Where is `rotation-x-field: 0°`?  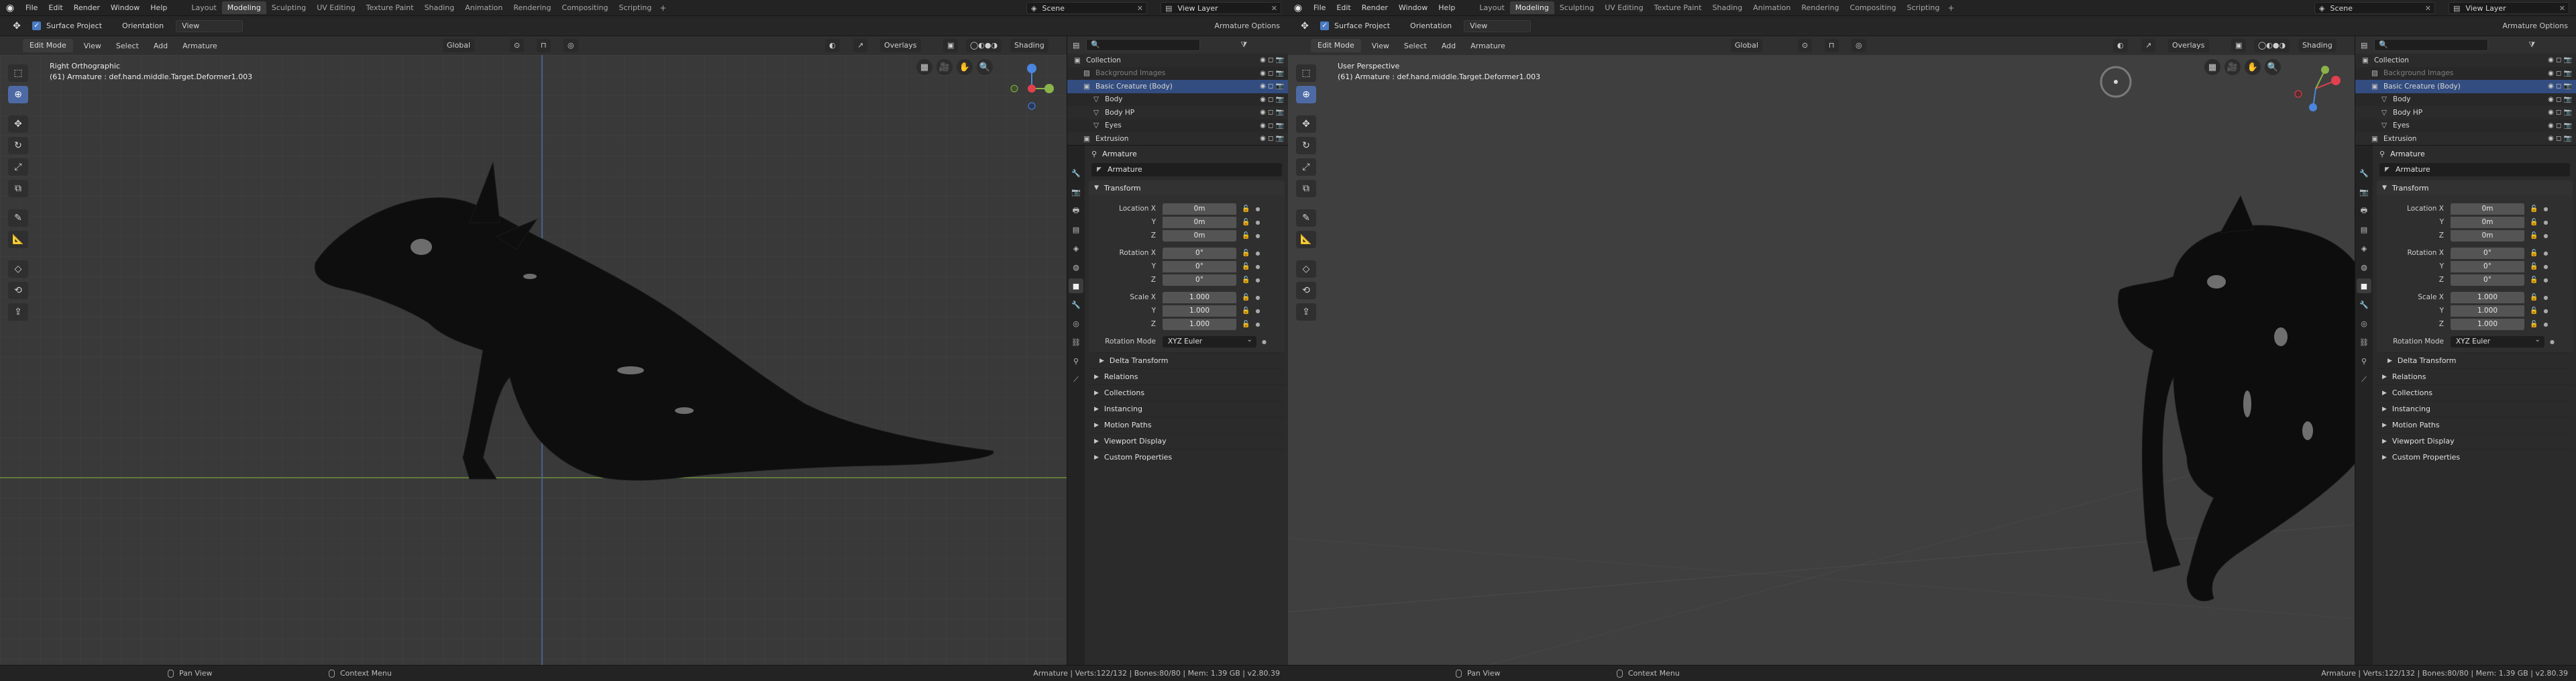
rotation-x-field: 0° is located at coordinates (2487, 253).